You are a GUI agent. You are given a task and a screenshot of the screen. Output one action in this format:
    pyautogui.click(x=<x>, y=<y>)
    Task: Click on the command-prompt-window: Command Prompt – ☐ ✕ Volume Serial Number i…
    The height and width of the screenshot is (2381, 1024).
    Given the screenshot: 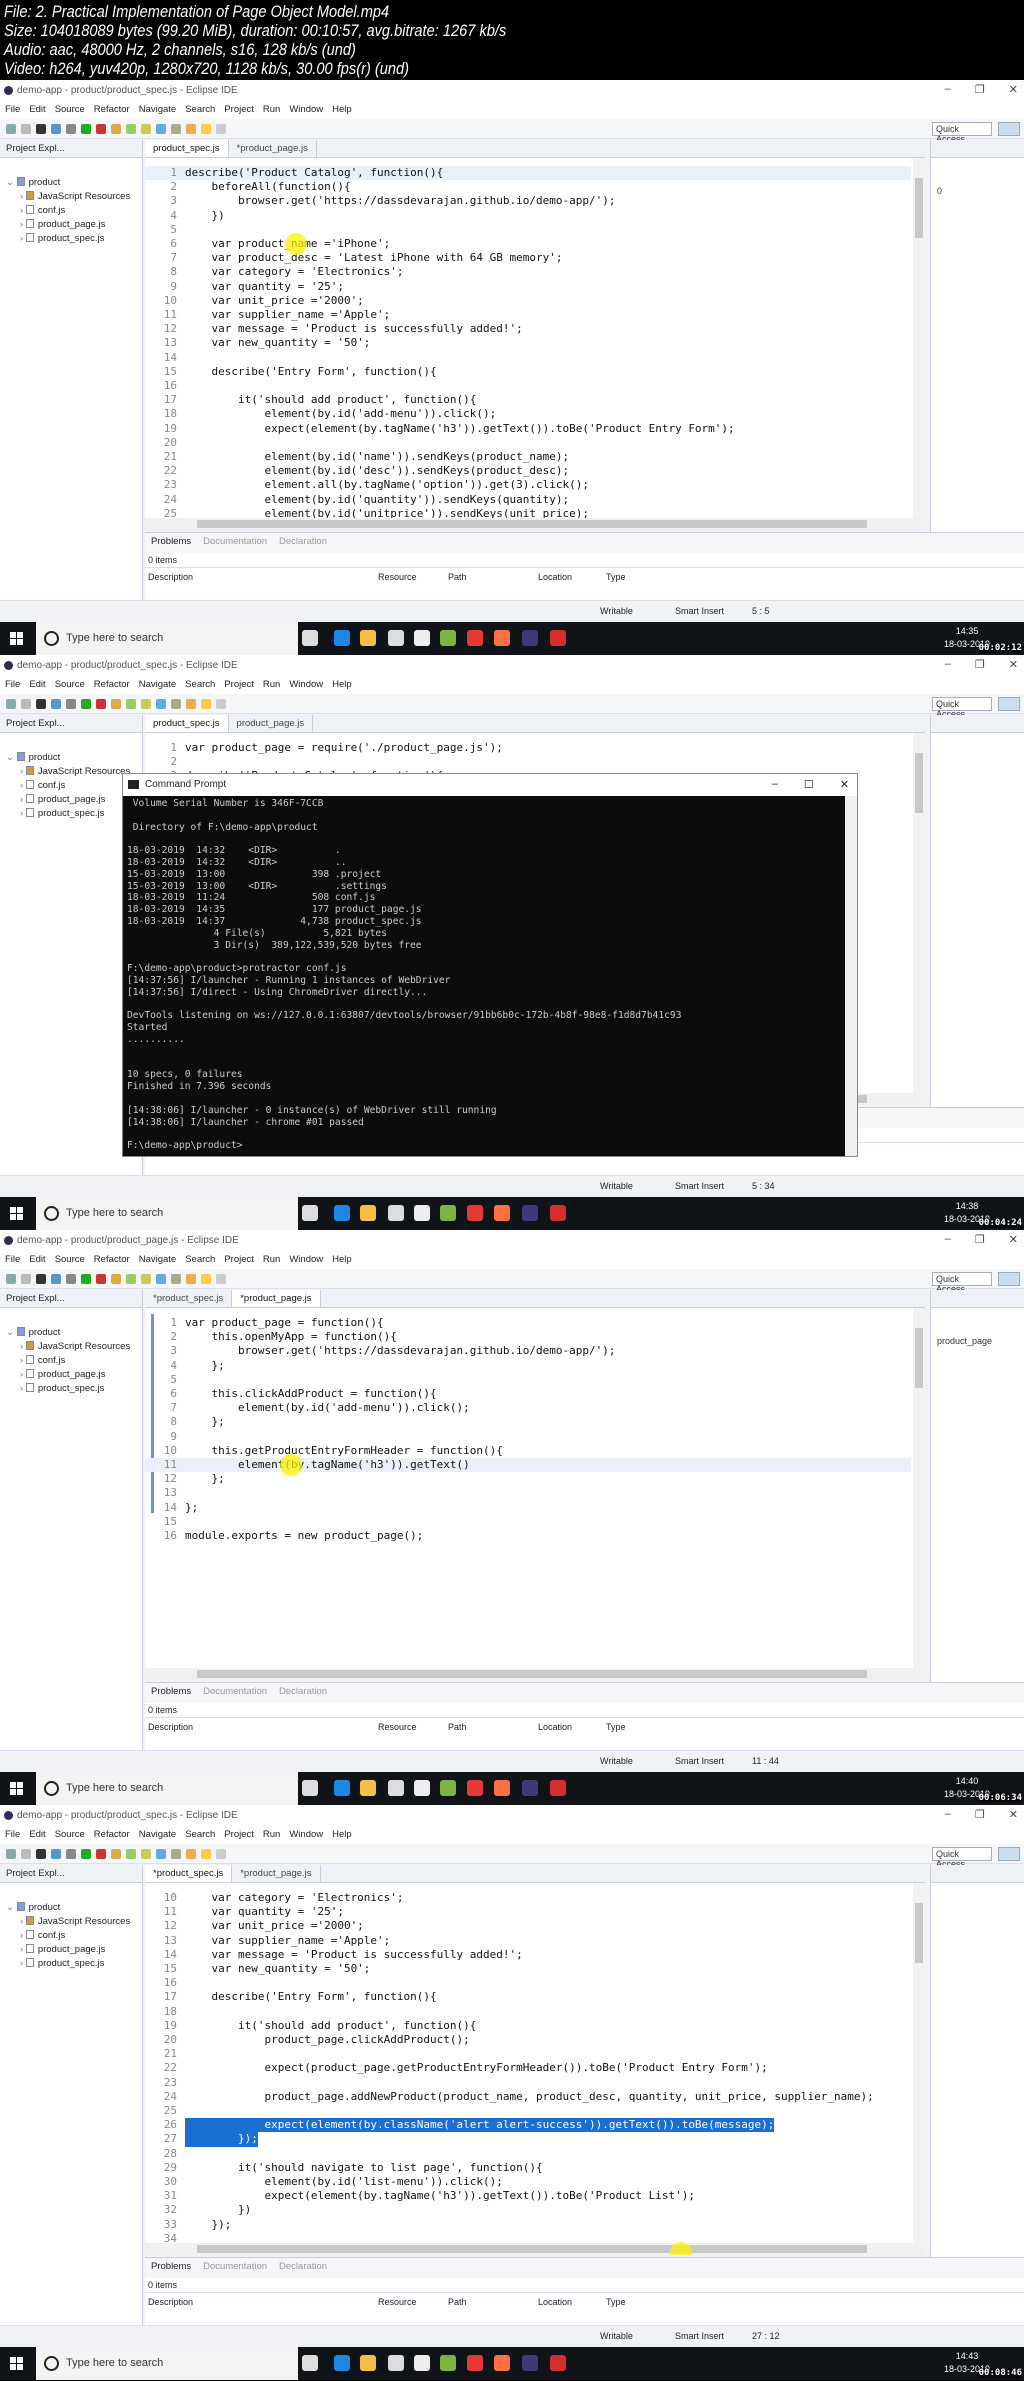 What is the action you would take?
    pyautogui.click(x=490, y=965)
    